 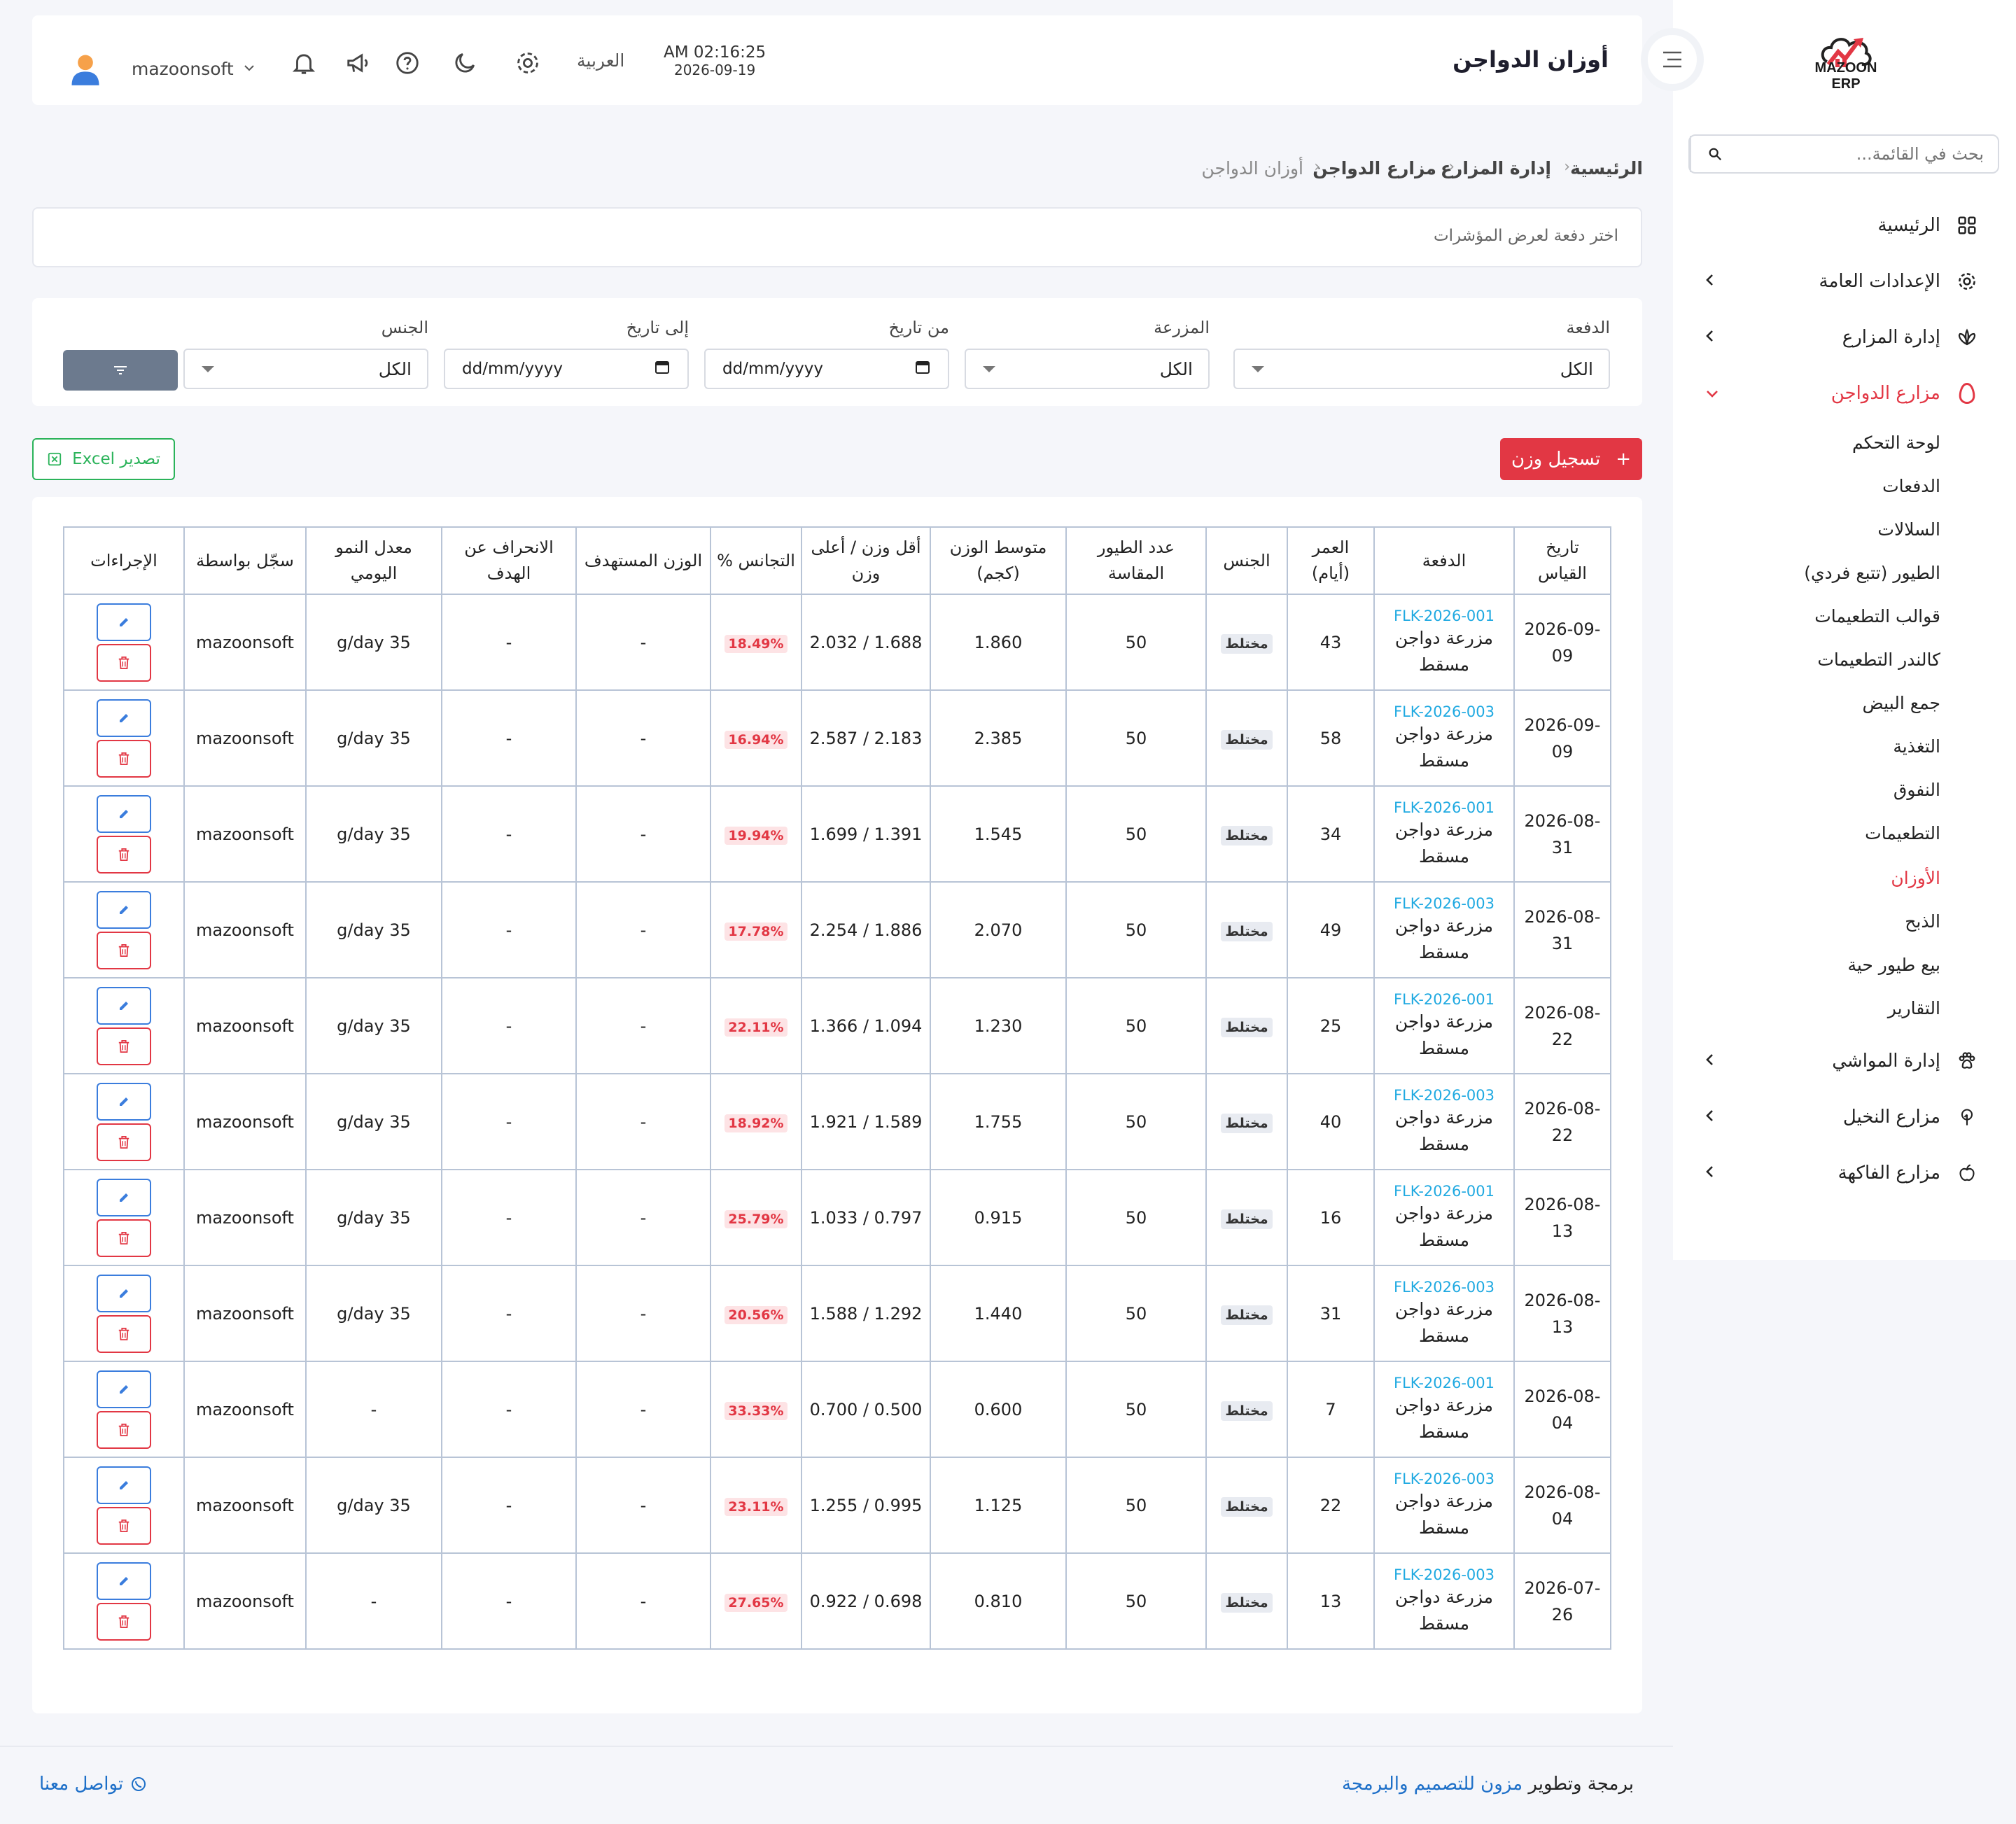 I want to click on cell-min-max: 0.698 / 0.922, so click(x=866, y=1601).